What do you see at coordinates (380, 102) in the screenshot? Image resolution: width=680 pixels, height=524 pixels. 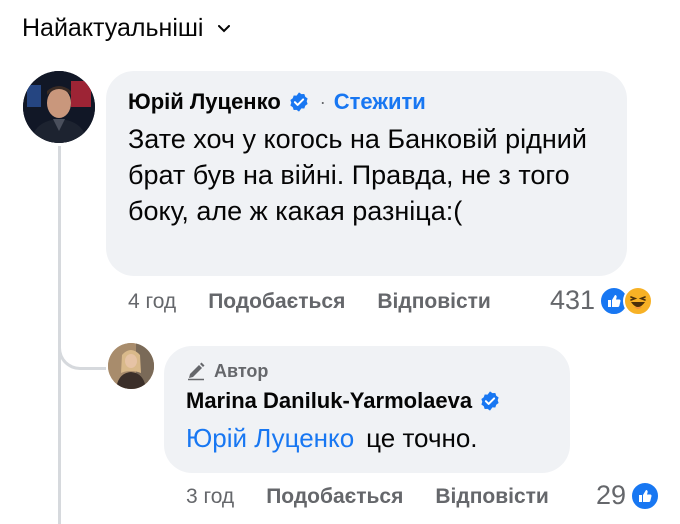 I see `follow-button: Стежити` at bounding box center [380, 102].